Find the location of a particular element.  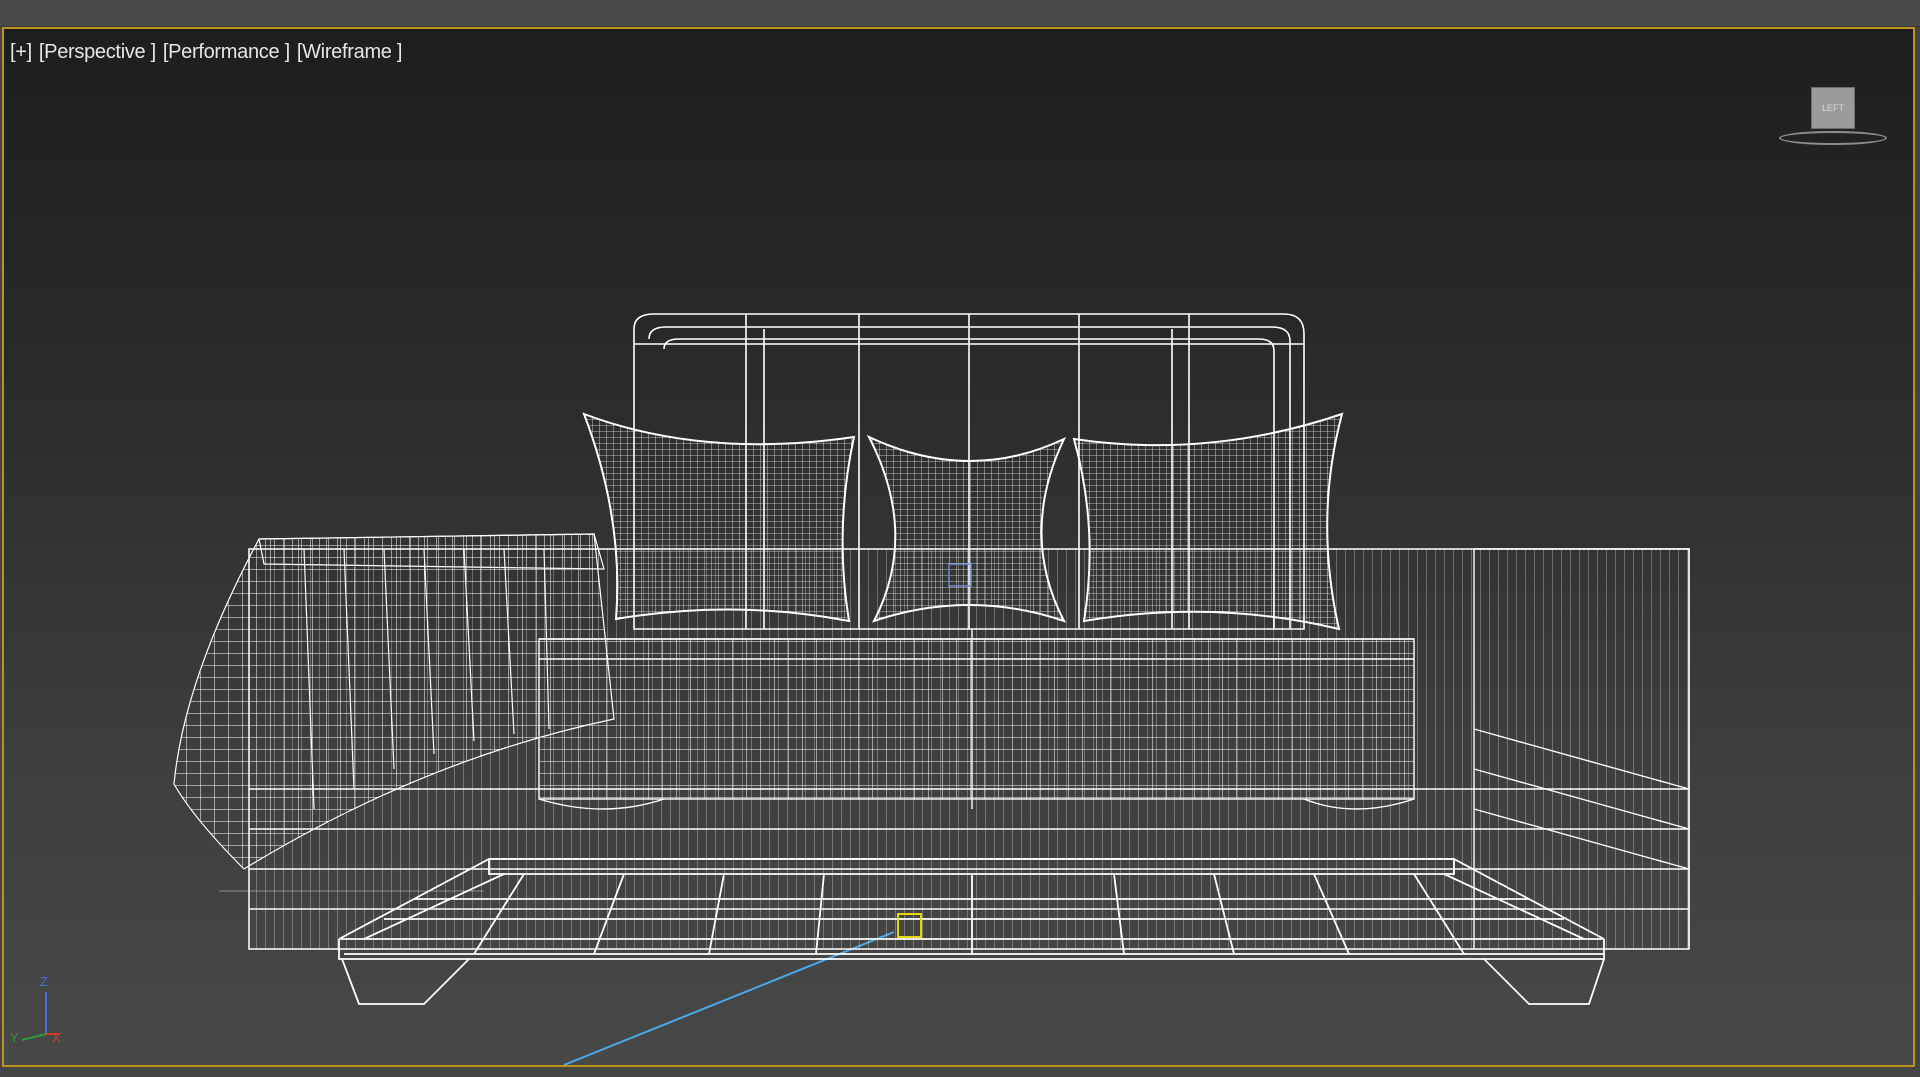

pillow-center-wire is located at coordinates (966, 528).